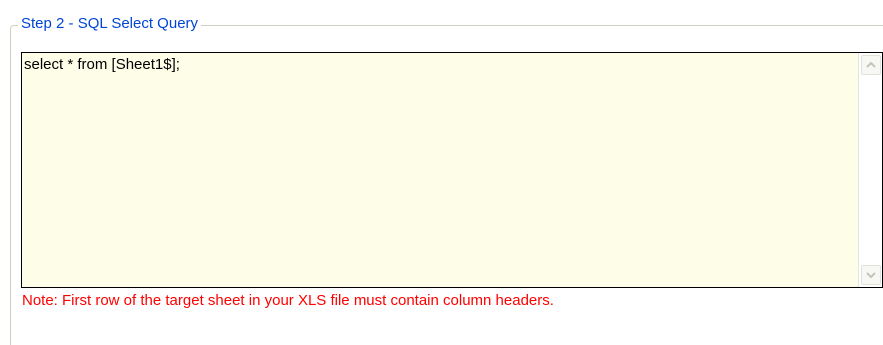 This screenshot has width=883, height=345. Describe the element at coordinates (434, 65) in the screenshot. I see `sql-query-text: select * from [Sheet1$];` at that location.